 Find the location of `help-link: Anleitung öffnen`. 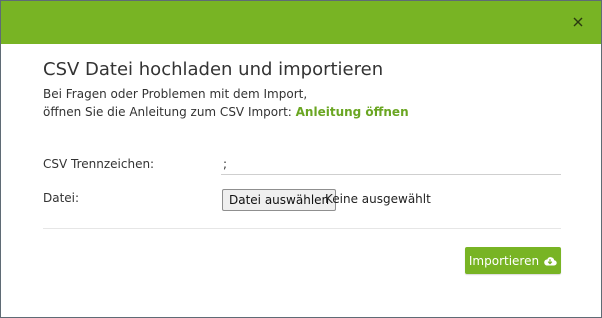

help-link: Anleitung öffnen is located at coordinates (352, 112).